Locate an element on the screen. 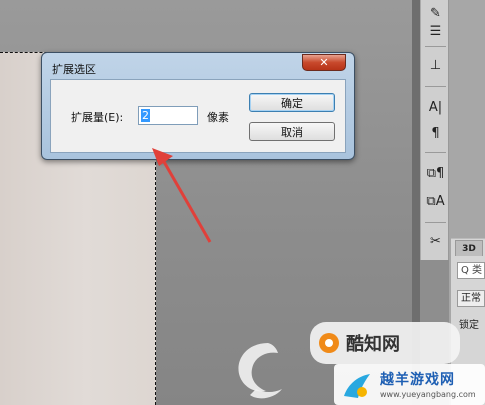 This screenshot has width=485, height=405. watermark-swirl-icon is located at coordinates (260, 371).